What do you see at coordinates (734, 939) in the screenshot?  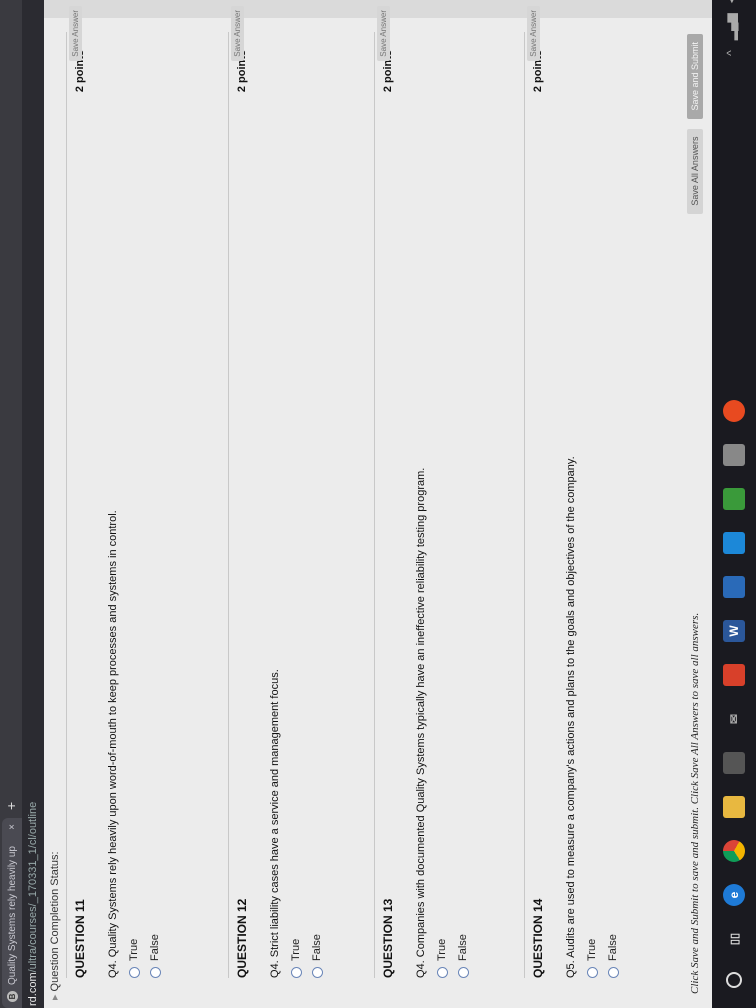 I see `task-view-icon: ▯▯` at bounding box center [734, 939].